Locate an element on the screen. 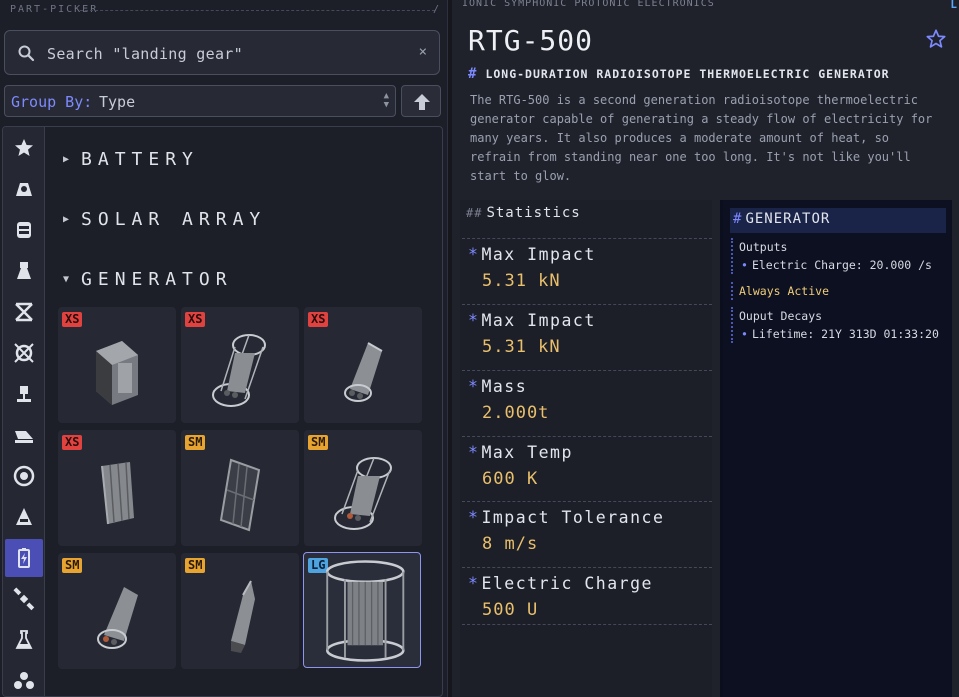 This screenshot has height=697, width=959. star-icon is located at coordinates (24, 147).